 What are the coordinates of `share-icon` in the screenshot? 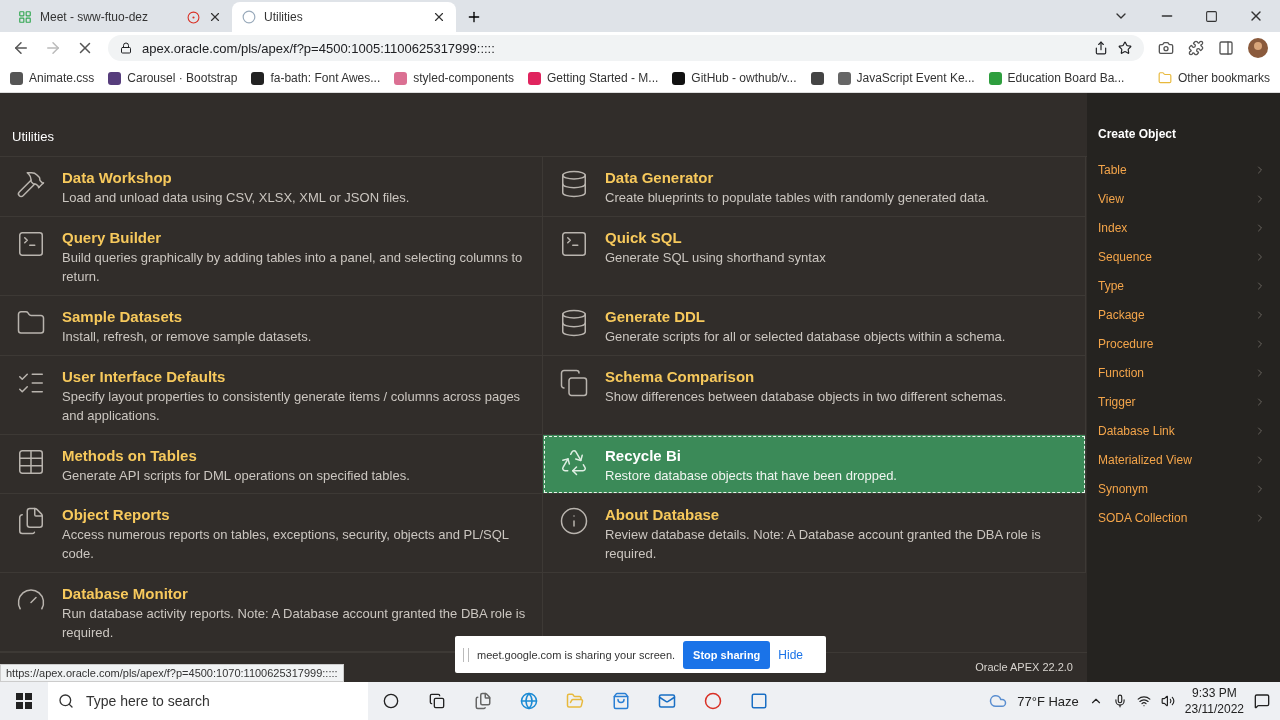 It's located at (1101, 48).